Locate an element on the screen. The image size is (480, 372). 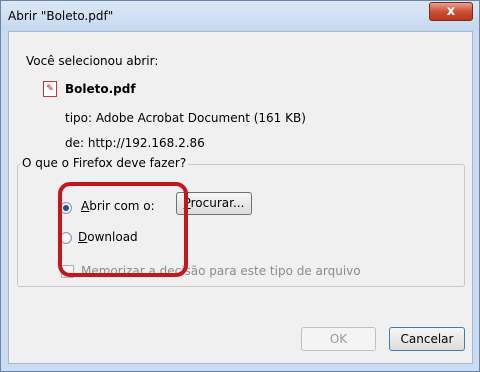
file-source-value: http://192.168.2.86 is located at coordinates (146, 143).